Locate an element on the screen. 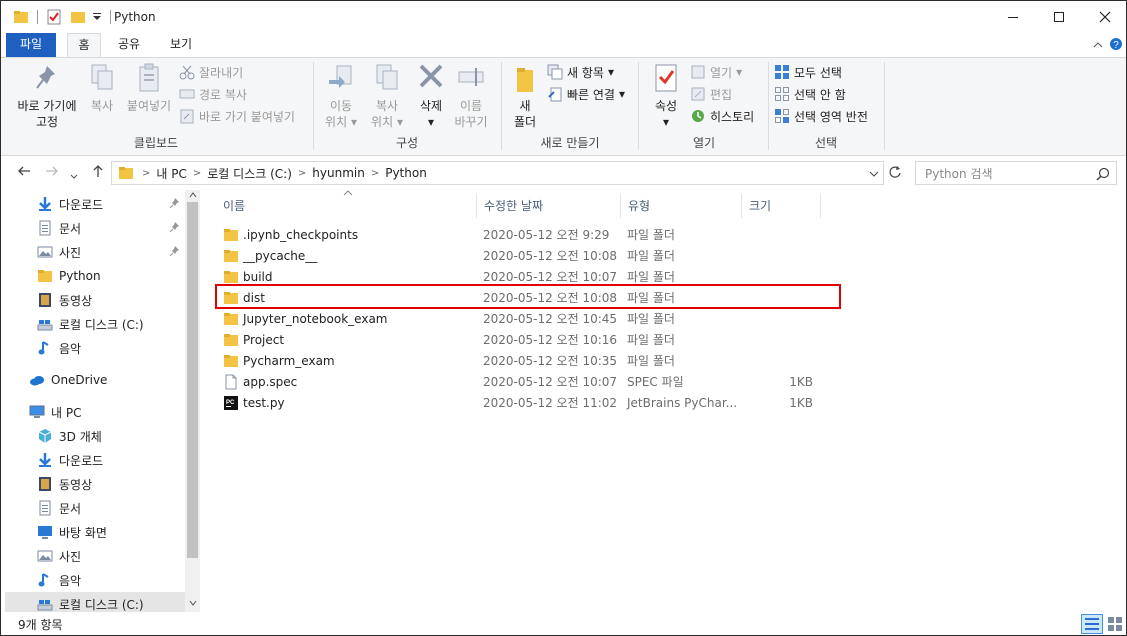  address-dropdown-icon is located at coordinates (874, 174).